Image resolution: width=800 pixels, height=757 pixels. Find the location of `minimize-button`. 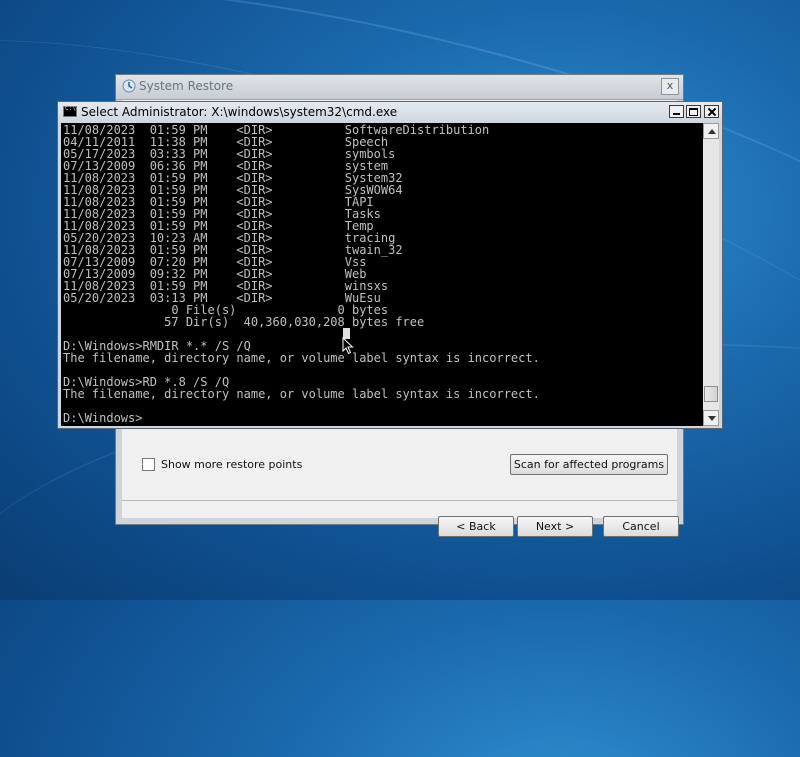

minimize-button is located at coordinates (676, 111).